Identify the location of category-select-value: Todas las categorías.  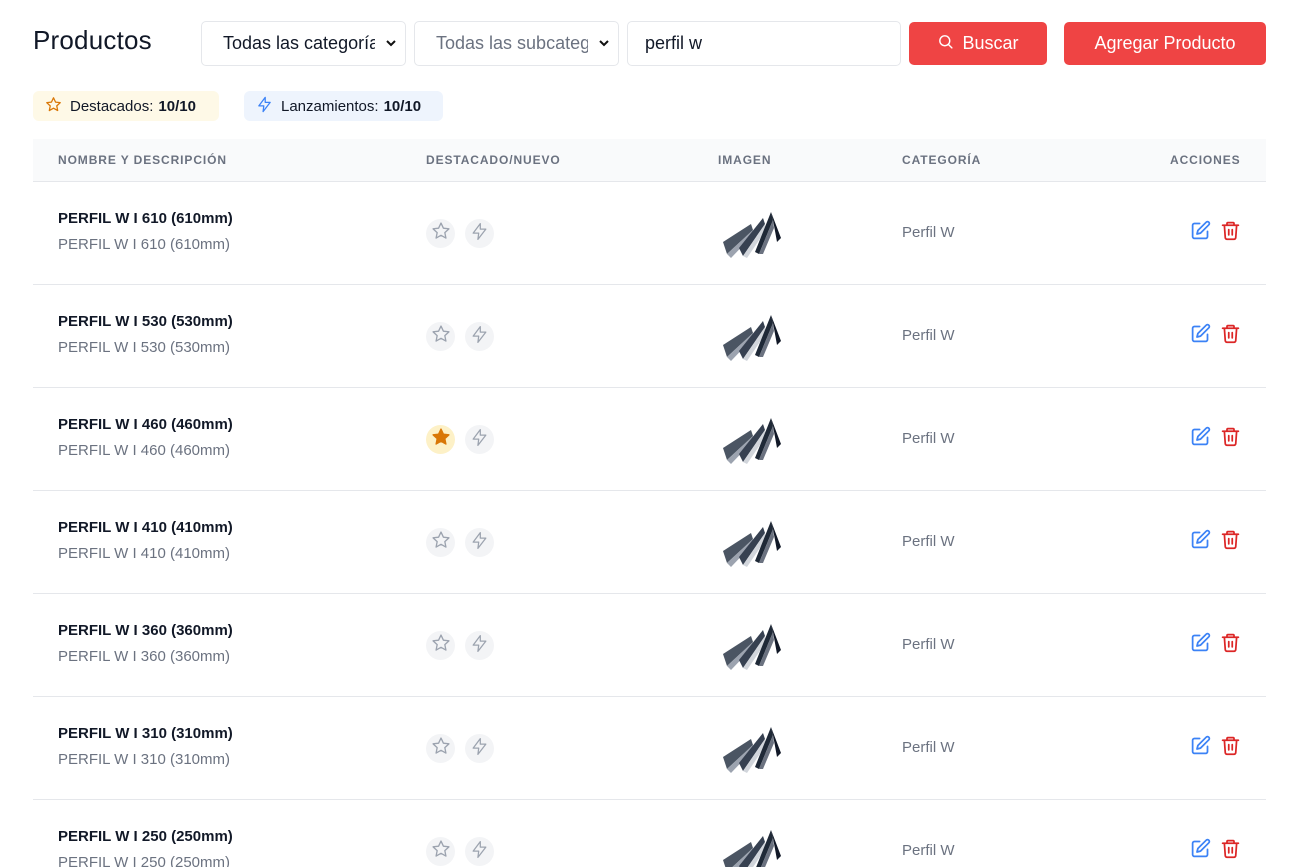
(299, 43).